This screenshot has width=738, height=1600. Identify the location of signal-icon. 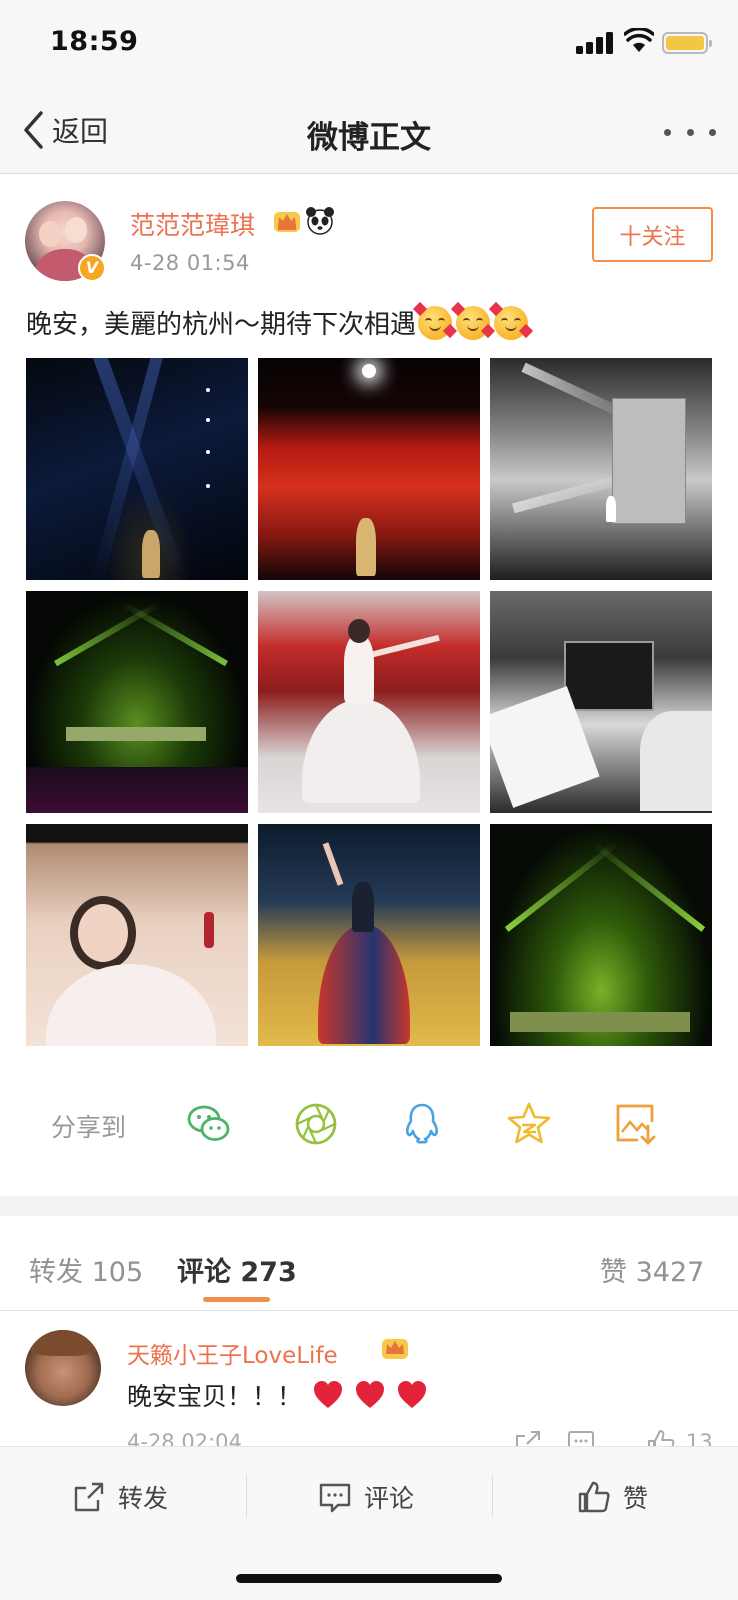
(595, 43).